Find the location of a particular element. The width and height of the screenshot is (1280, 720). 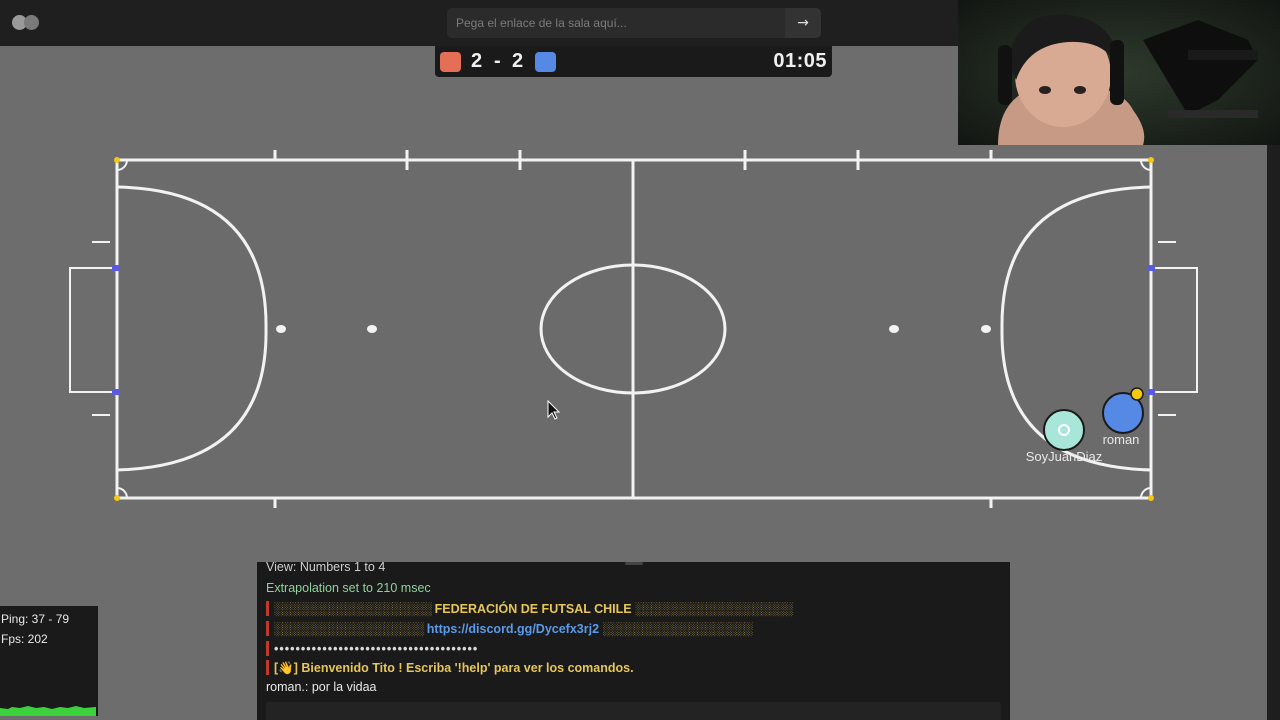

blue-score: 2 is located at coordinates (518, 61).